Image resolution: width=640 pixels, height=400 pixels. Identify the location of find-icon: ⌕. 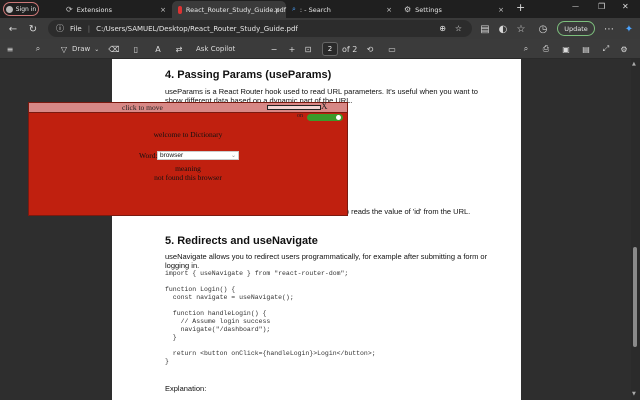
(526, 49).